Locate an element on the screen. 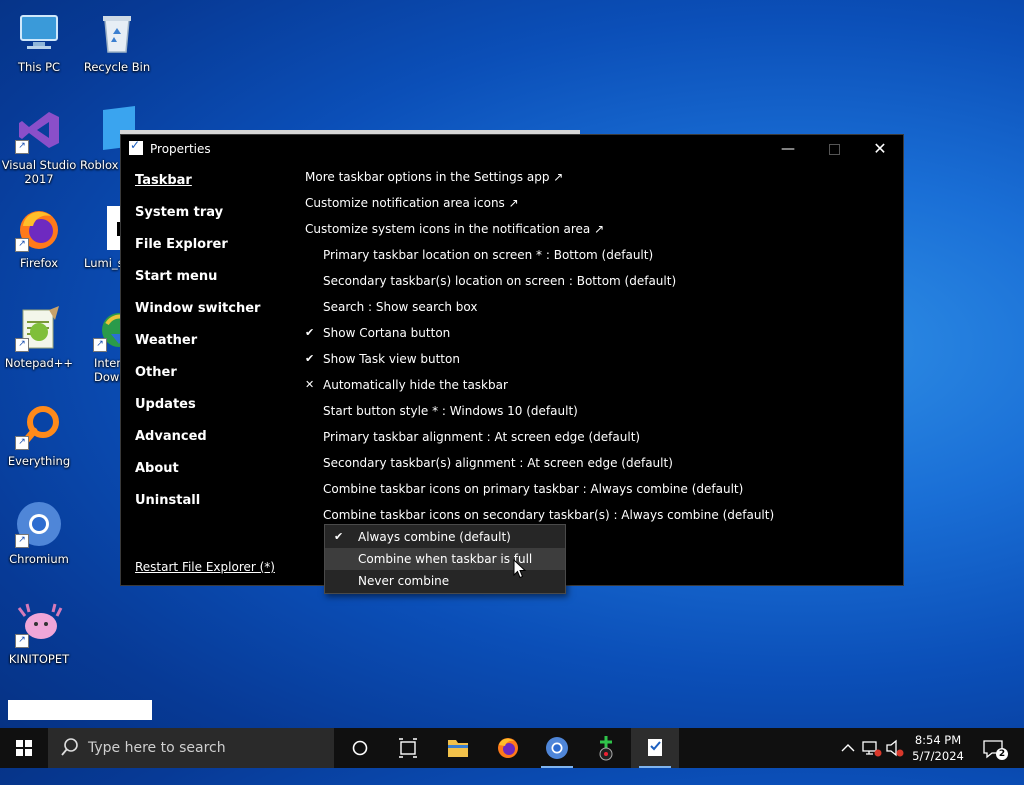 The width and height of the screenshot is (1024, 785). chromium-icon is located at coordinates (557, 748).